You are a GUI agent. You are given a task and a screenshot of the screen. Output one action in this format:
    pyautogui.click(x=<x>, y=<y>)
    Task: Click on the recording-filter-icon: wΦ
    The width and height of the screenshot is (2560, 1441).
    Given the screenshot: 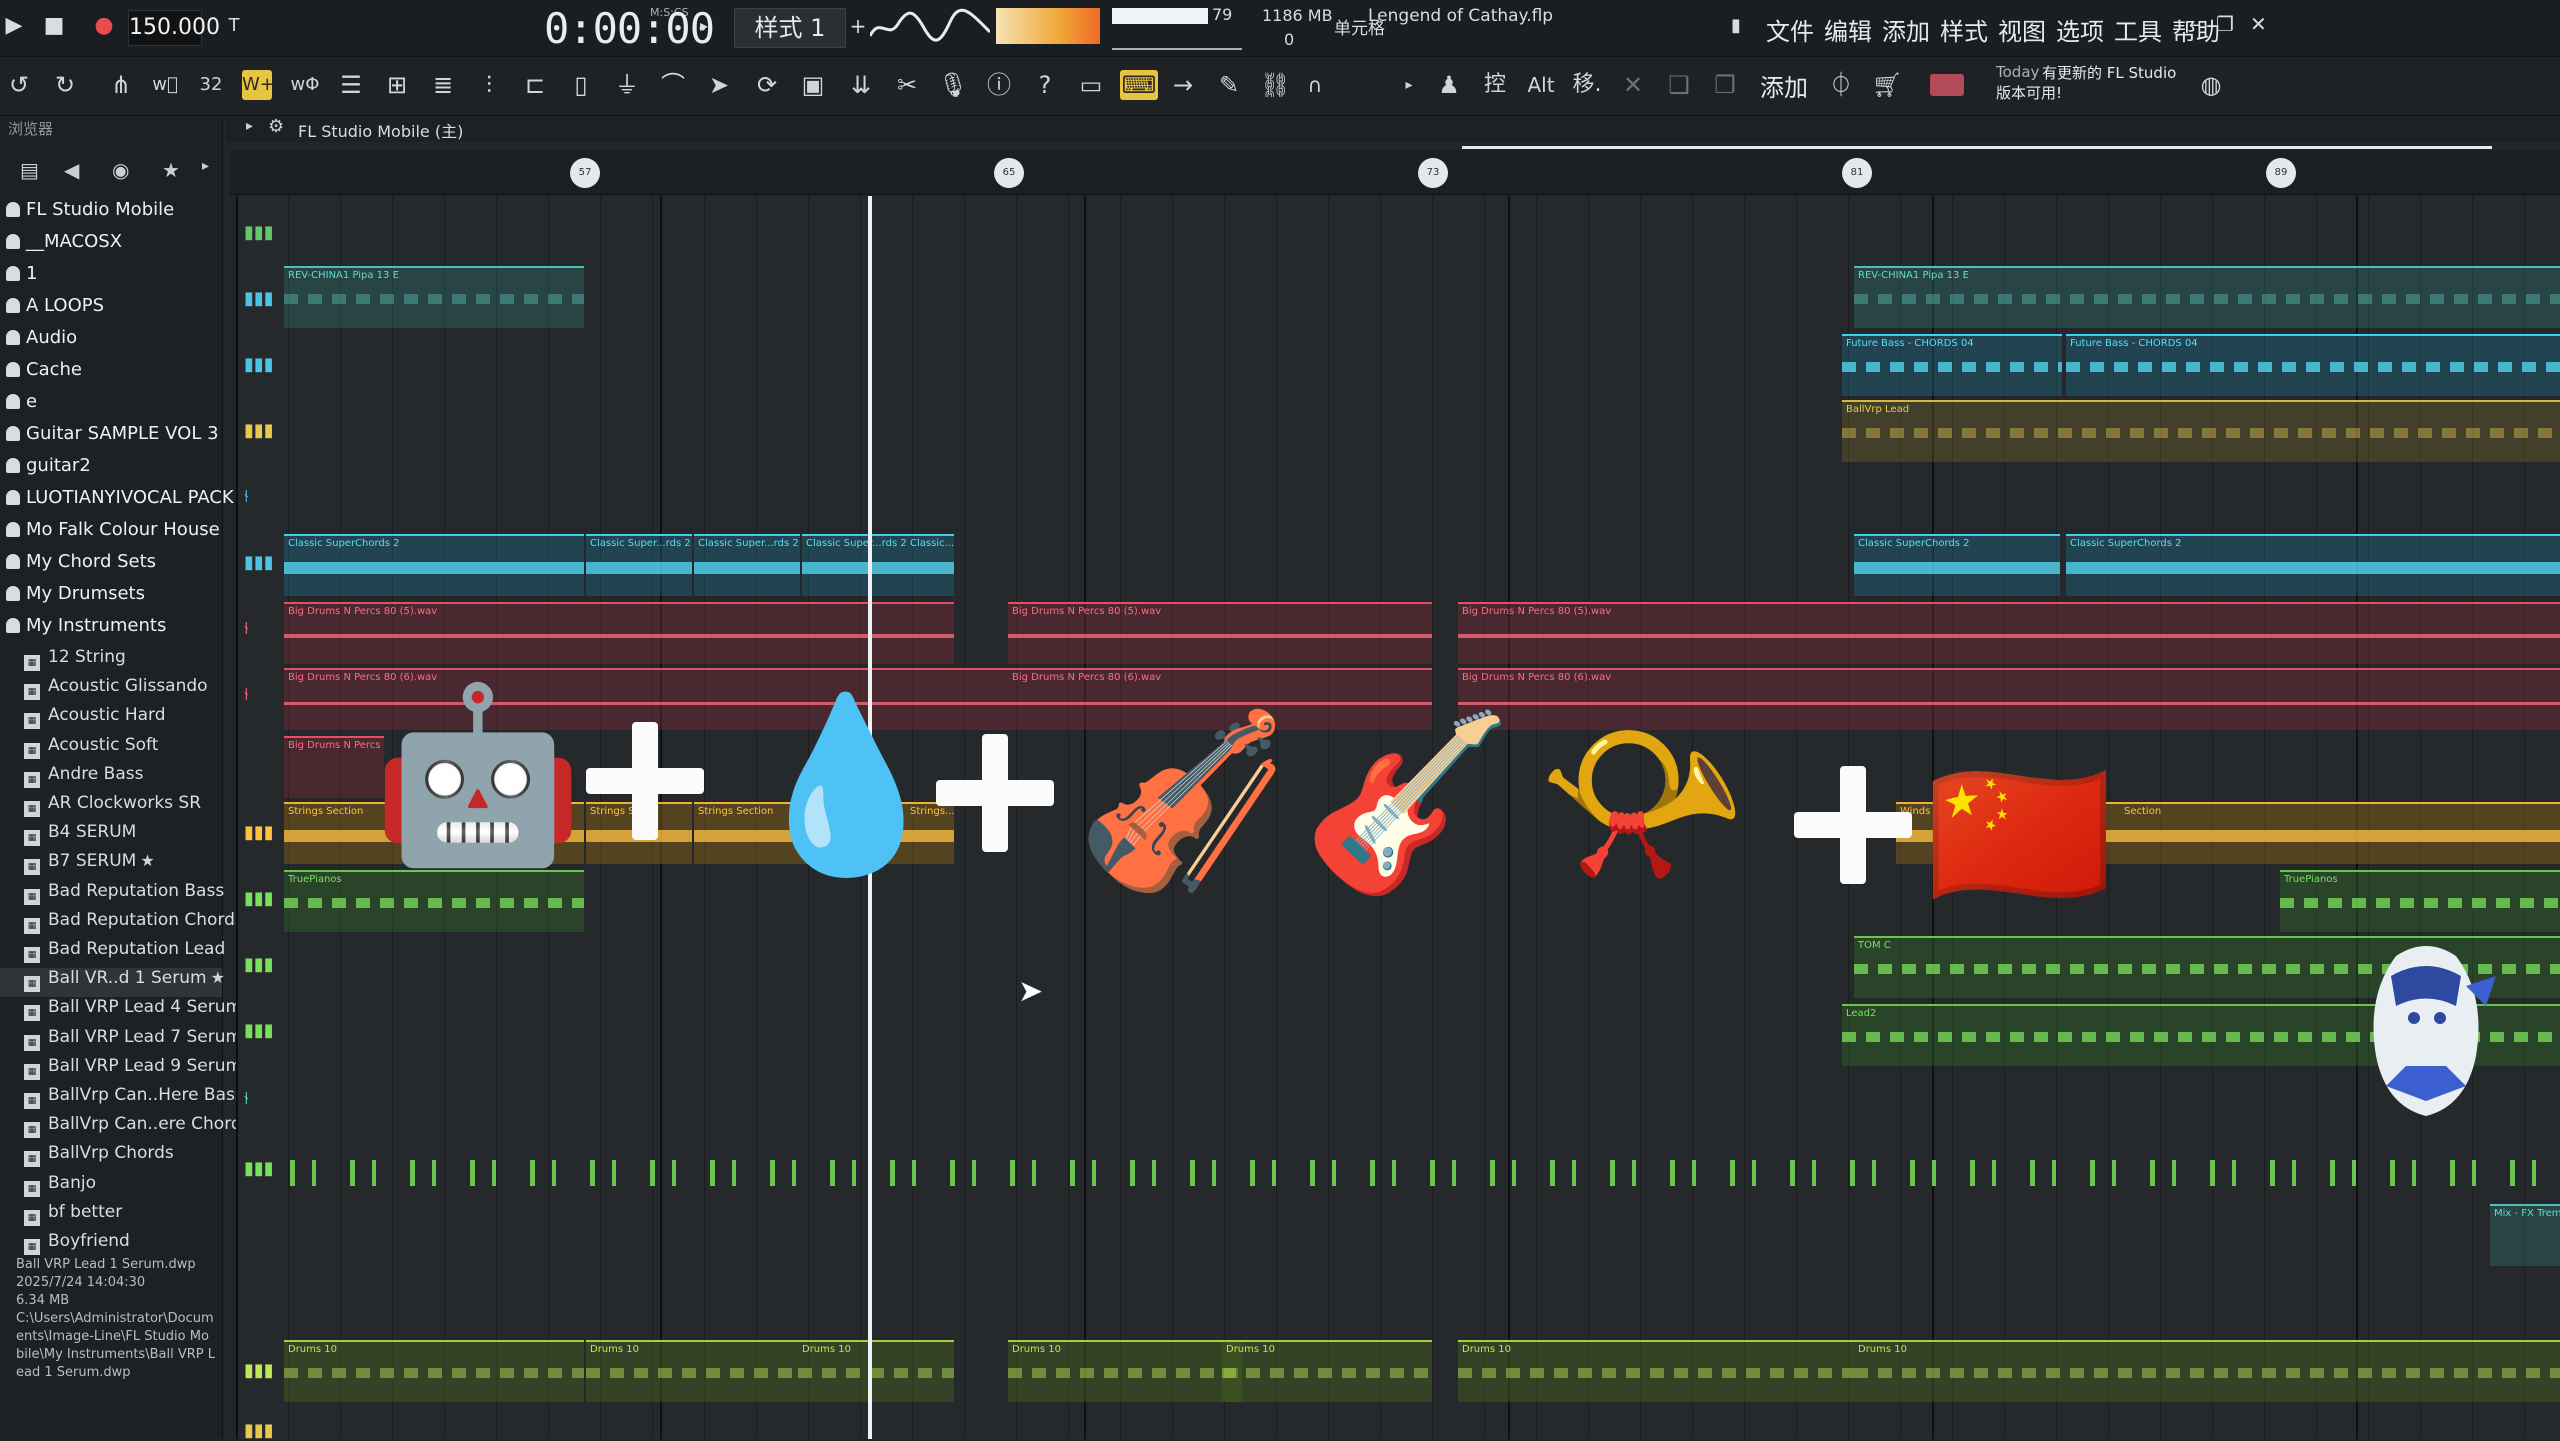 What is the action you would take?
    pyautogui.click(x=305, y=85)
    